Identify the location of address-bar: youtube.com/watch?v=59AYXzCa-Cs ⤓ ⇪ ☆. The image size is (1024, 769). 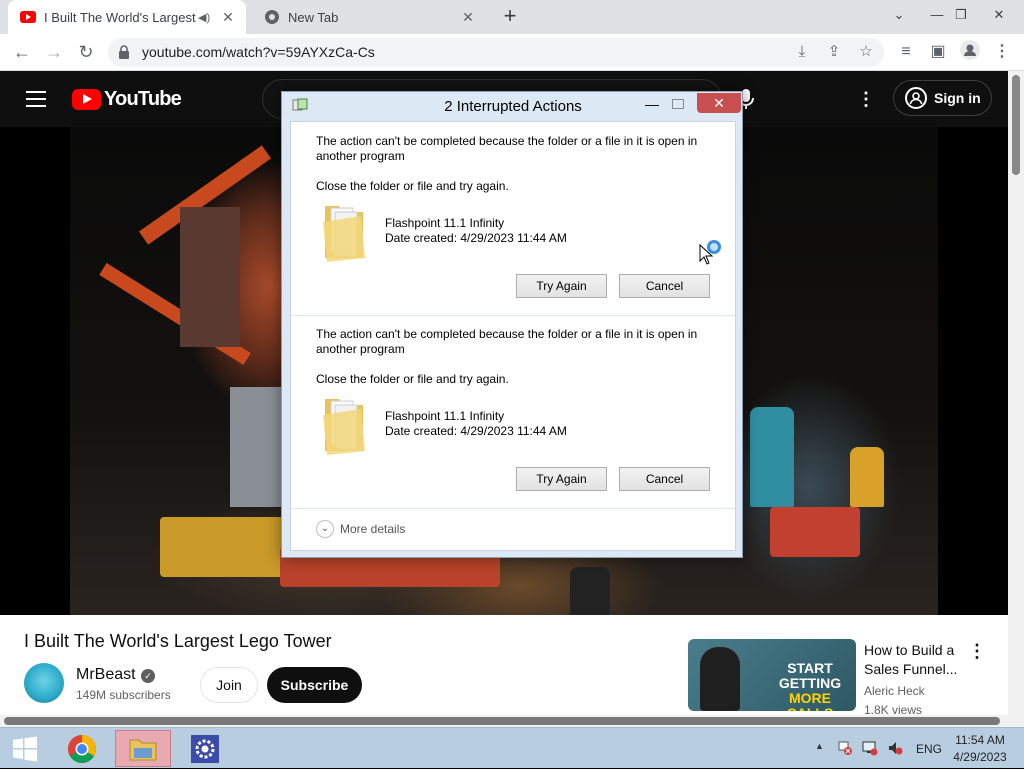
(496, 52).